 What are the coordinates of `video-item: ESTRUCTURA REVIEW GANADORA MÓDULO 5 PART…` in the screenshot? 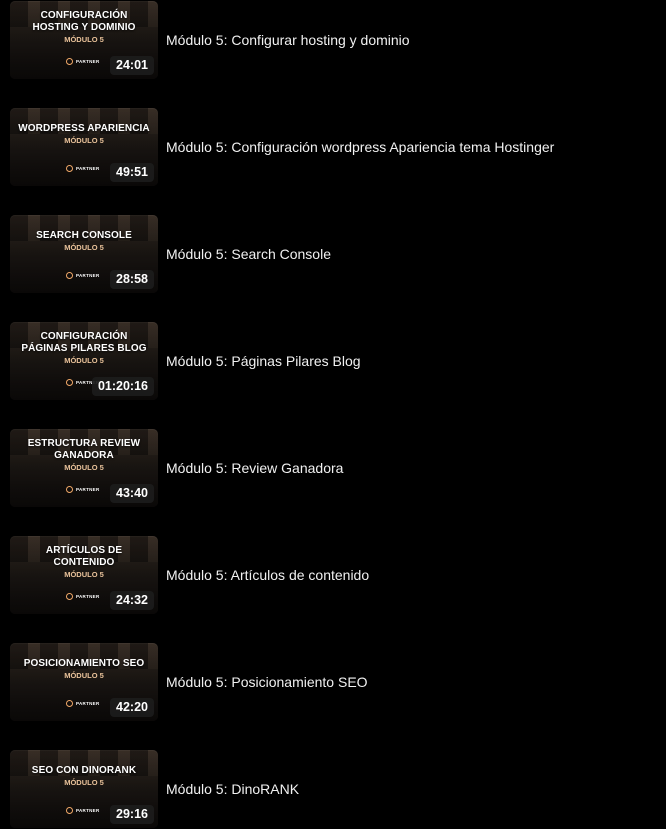 It's located at (335, 468).